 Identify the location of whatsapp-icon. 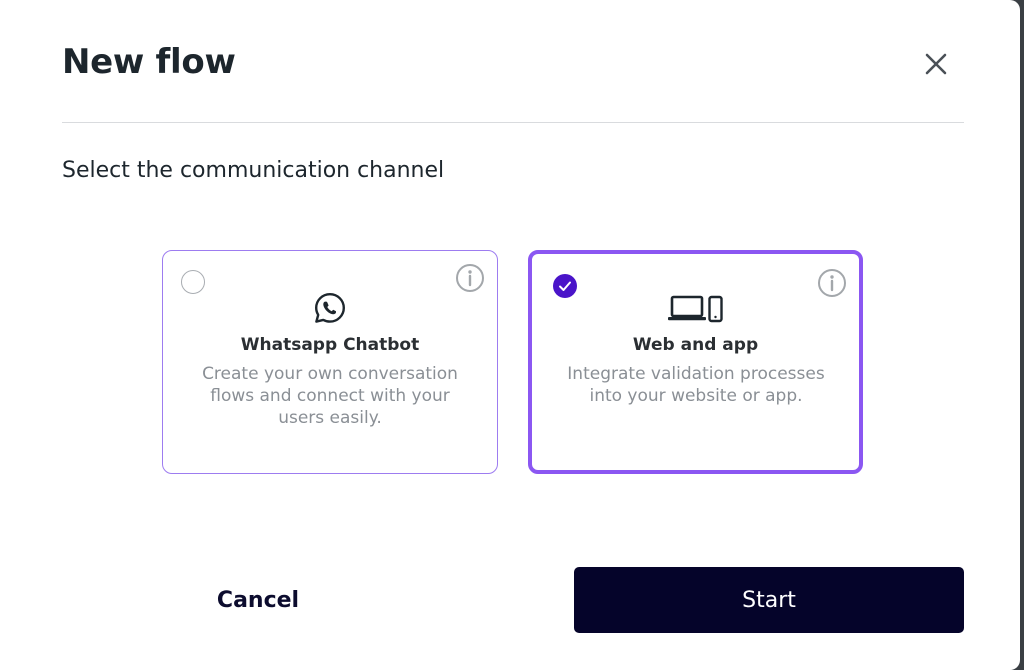
(330, 308).